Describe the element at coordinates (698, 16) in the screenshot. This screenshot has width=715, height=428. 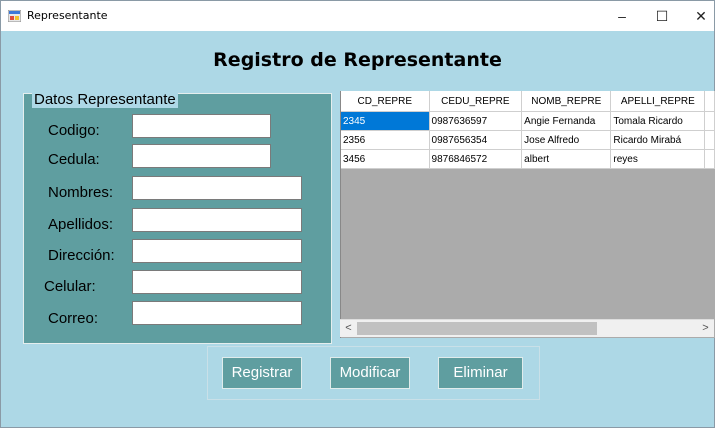
I see `close-button: ✕` at that location.